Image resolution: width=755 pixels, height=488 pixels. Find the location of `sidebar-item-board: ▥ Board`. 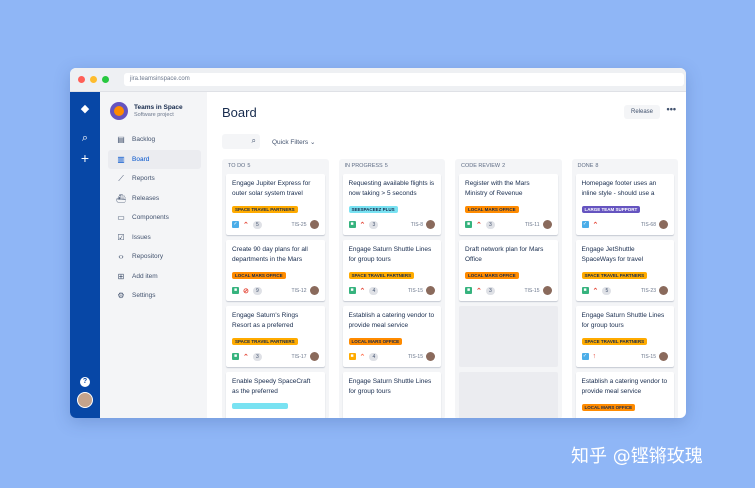

sidebar-item-board: ▥ Board is located at coordinates (154, 159).